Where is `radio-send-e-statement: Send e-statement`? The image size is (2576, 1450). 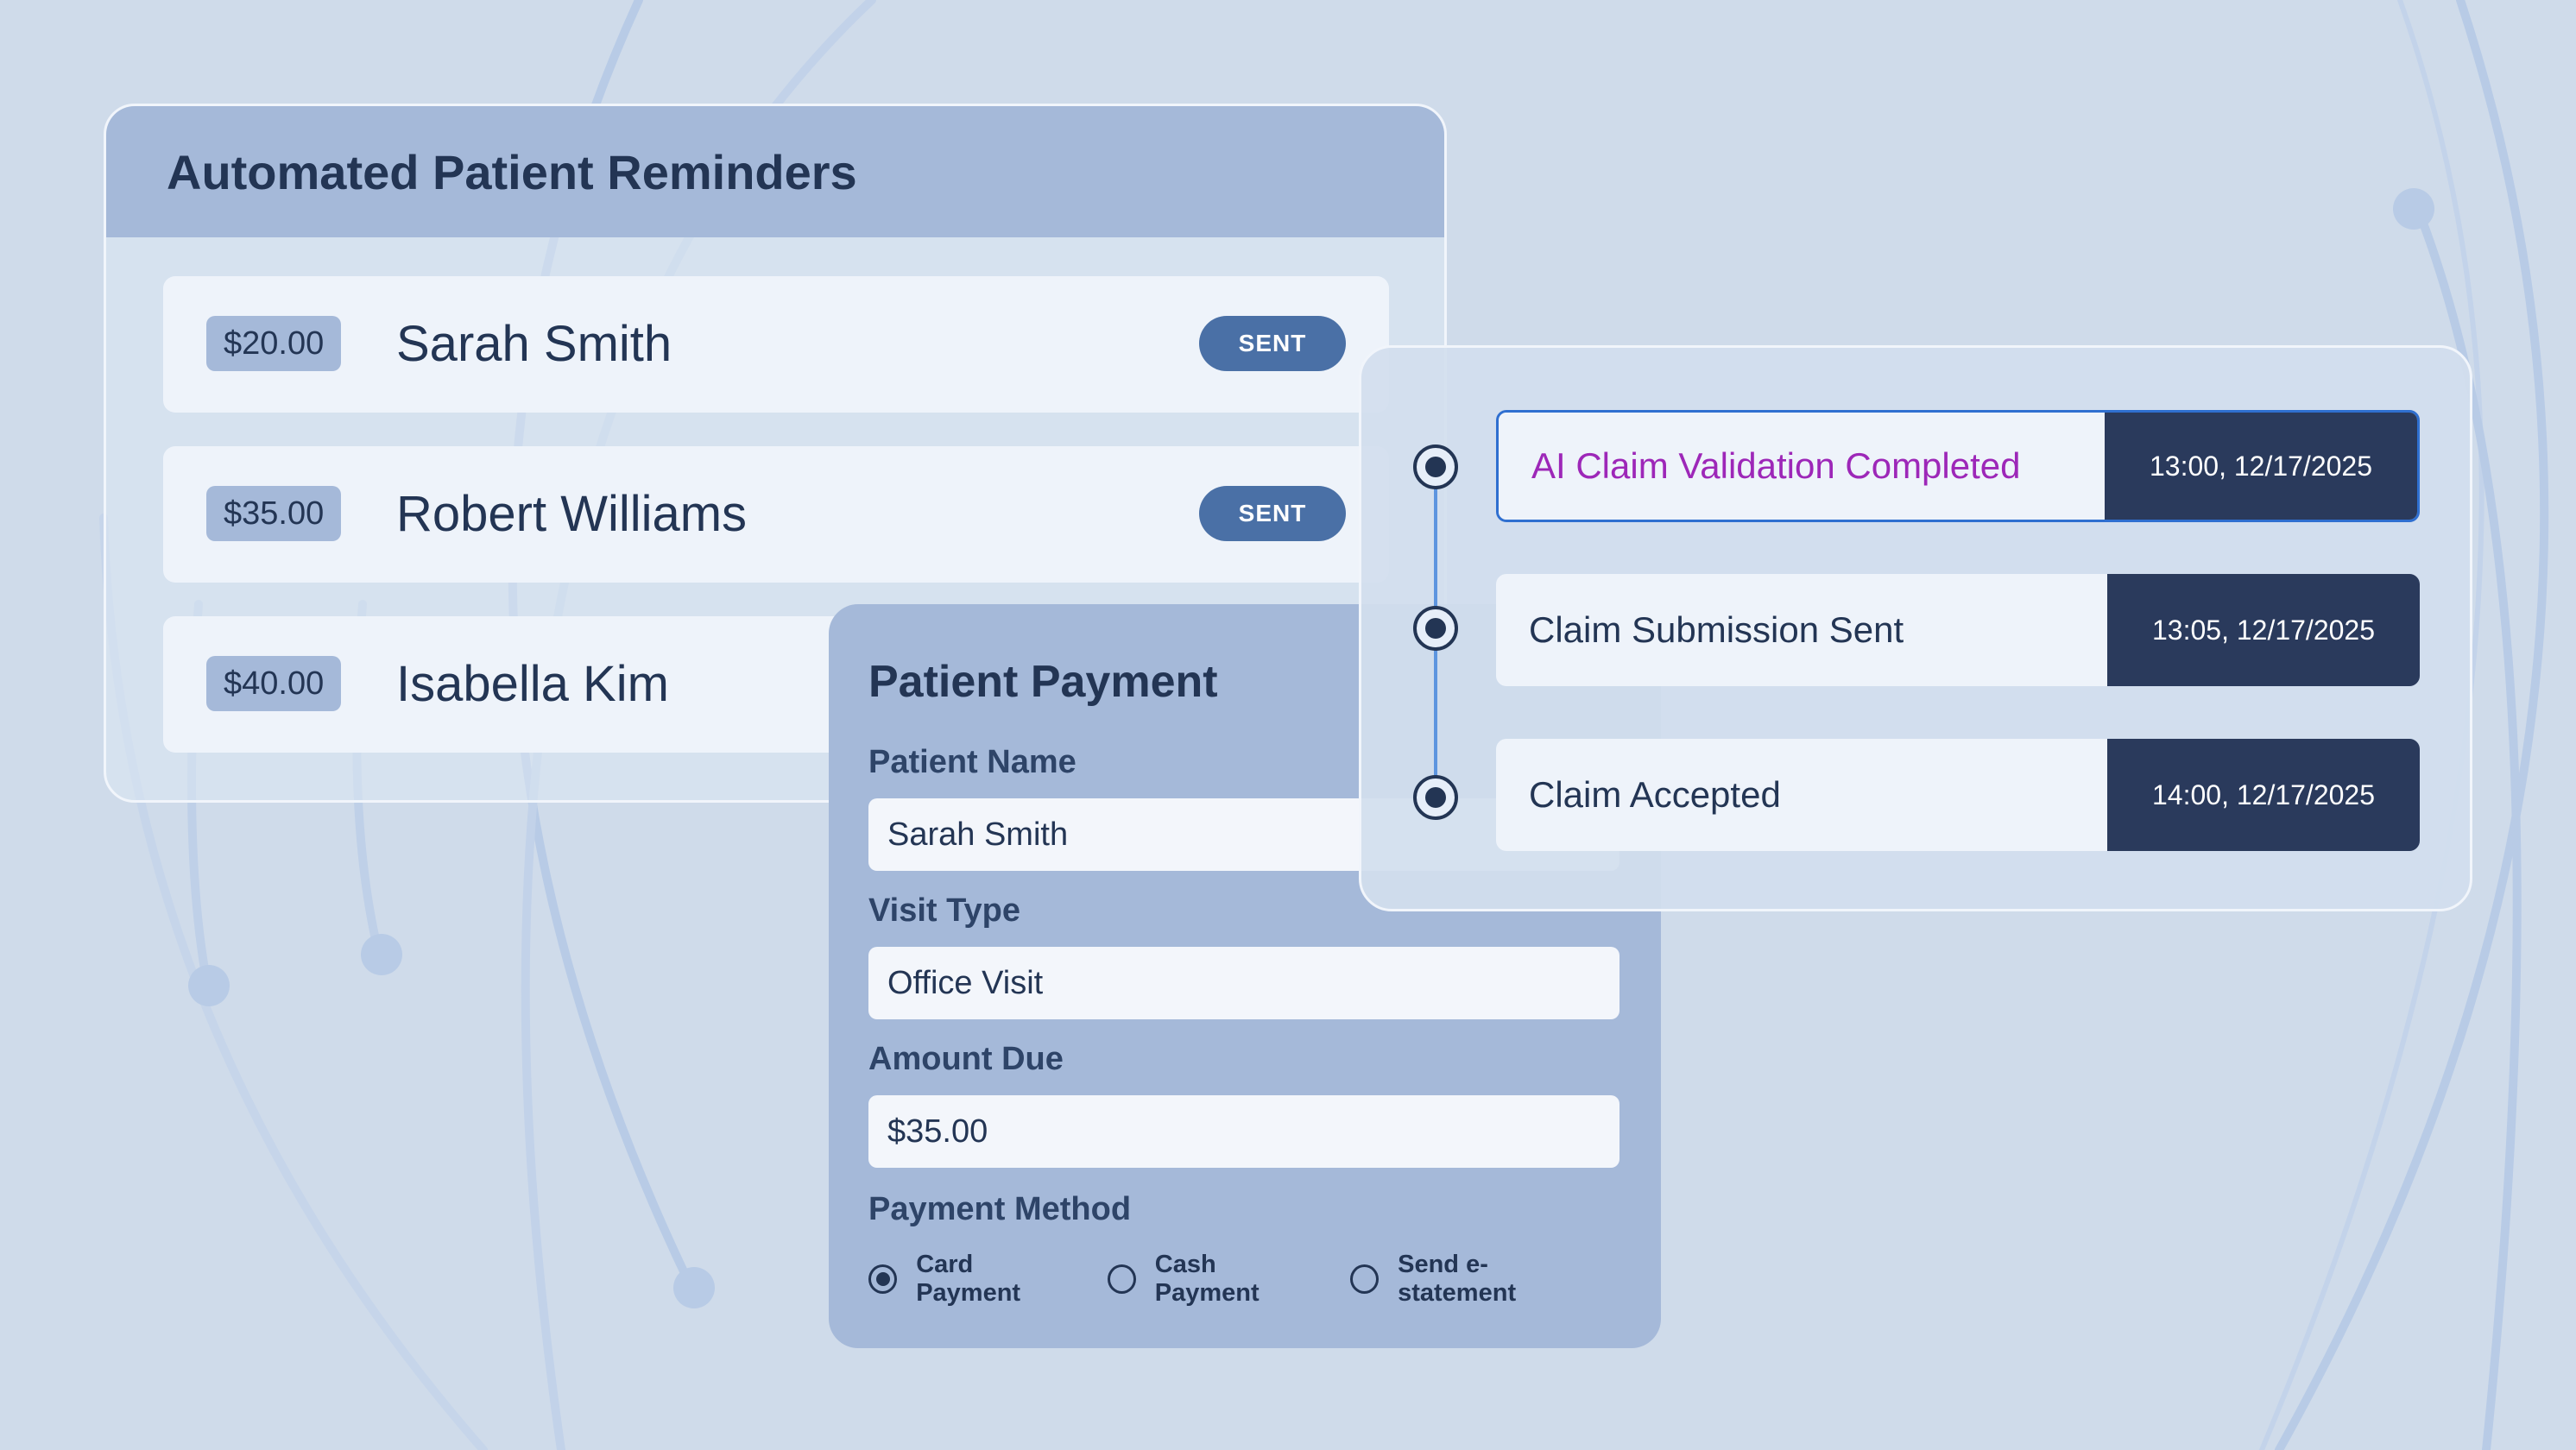 radio-send-e-statement: Send e-statement is located at coordinates (1475, 1280).